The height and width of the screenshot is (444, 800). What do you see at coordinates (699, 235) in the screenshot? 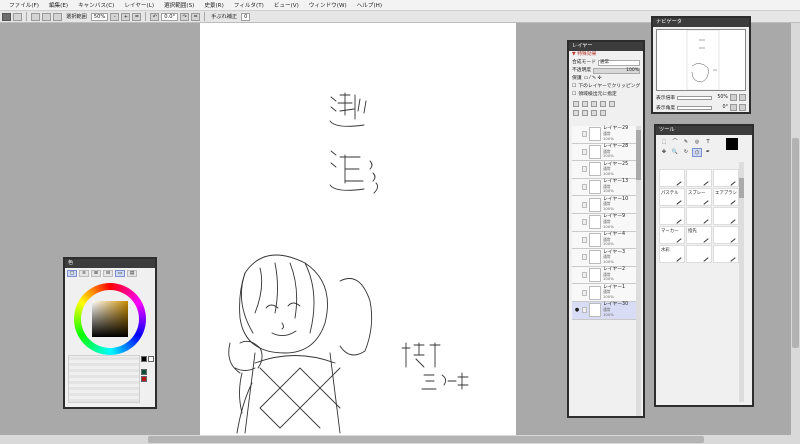
I see `brush-slot: 指先` at bounding box center [699, 235].